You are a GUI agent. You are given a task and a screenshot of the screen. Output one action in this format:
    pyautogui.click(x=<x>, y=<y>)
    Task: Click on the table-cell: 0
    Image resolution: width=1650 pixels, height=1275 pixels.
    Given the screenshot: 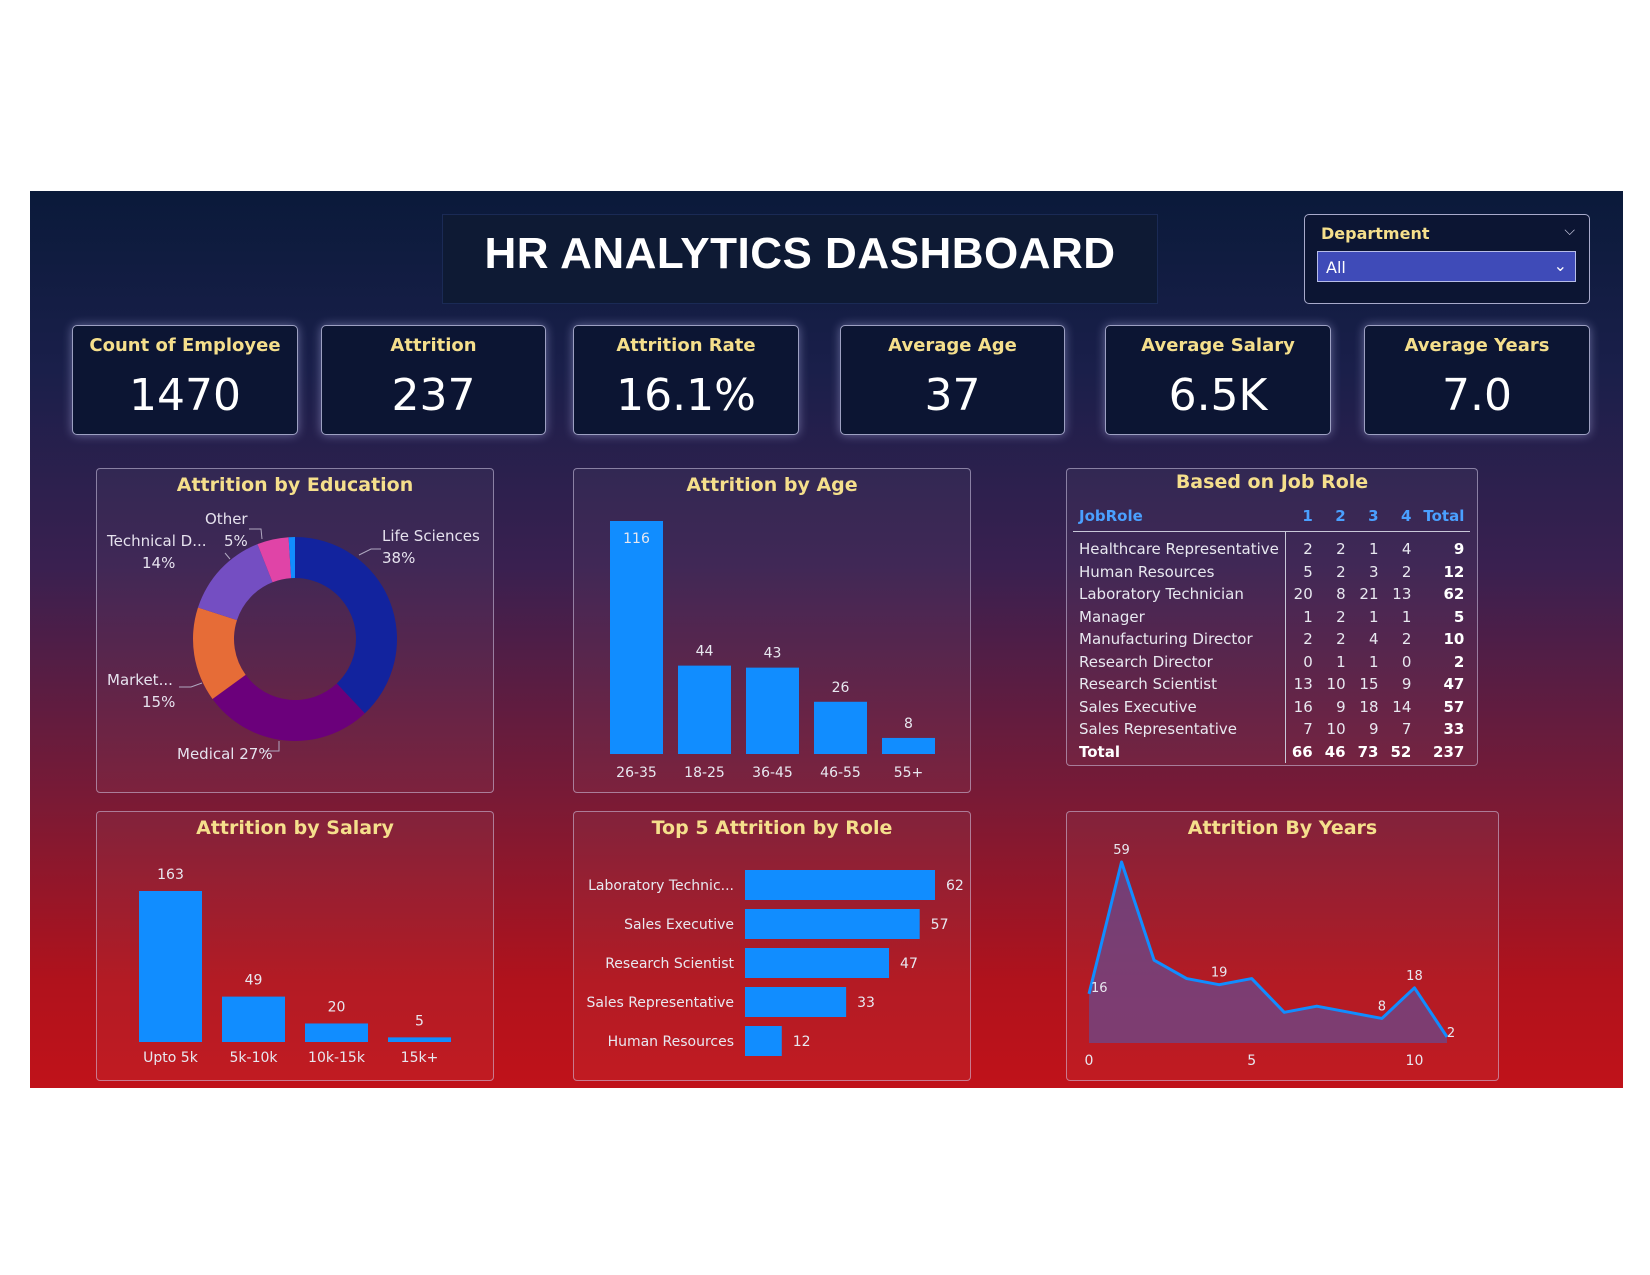 What is the action you would take?
    pyautogui.click(x=1308, y=661)
    